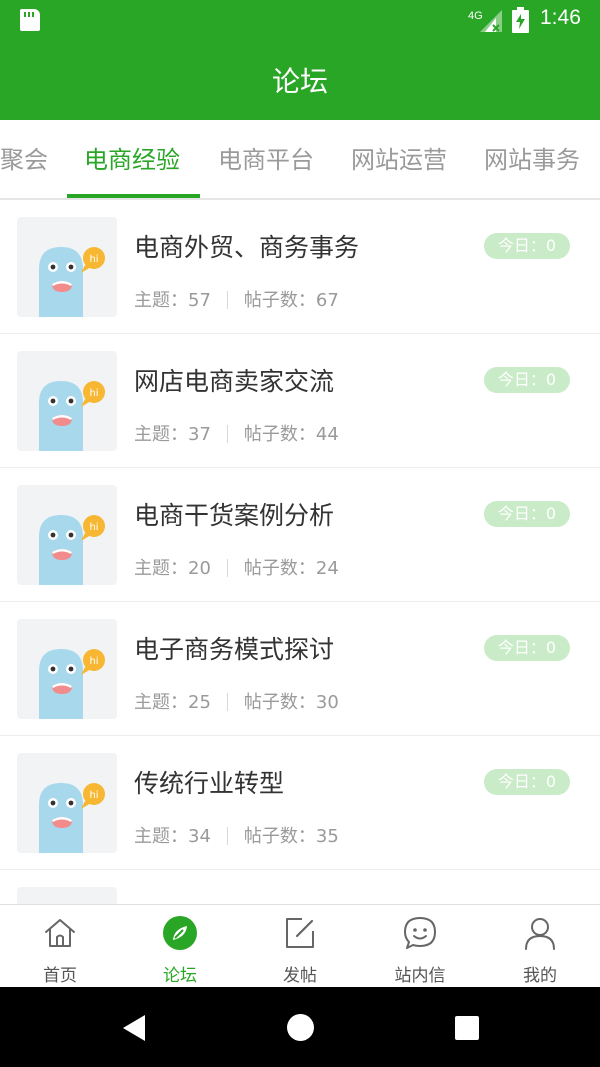 This screenshot has height=1067, width=600. What do you see at coordinates (236, 299) in the screenshot?
I see `forum-stats: 主题：57 帖子数：67` at bounding box center [236, 299].